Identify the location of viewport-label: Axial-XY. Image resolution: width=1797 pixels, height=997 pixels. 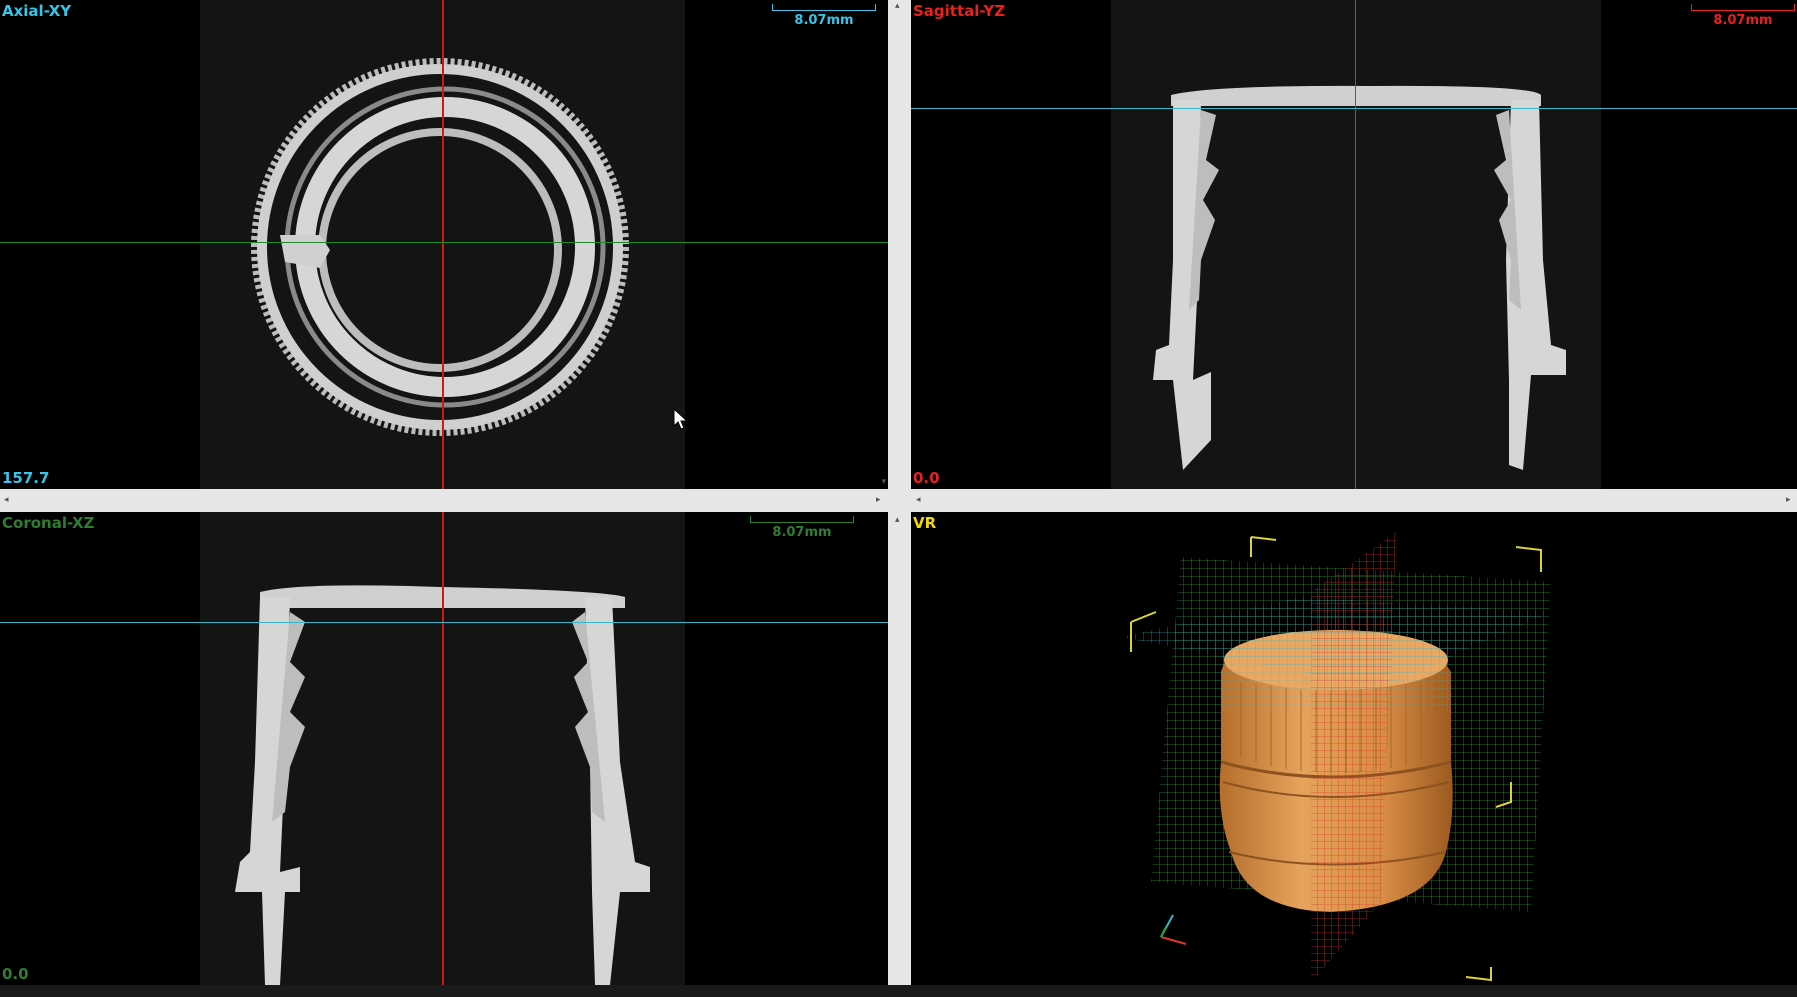
(37, 11).